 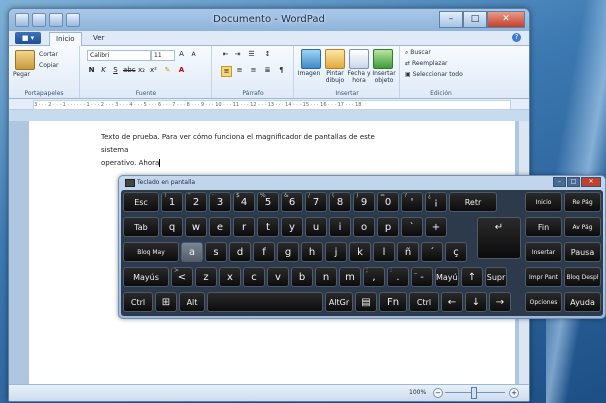 What do you see at coordinates (269, 20) in the screenshot?
I see `title-bar: Documento - WordPad – □ ✕` at bounding box center [269, 20].